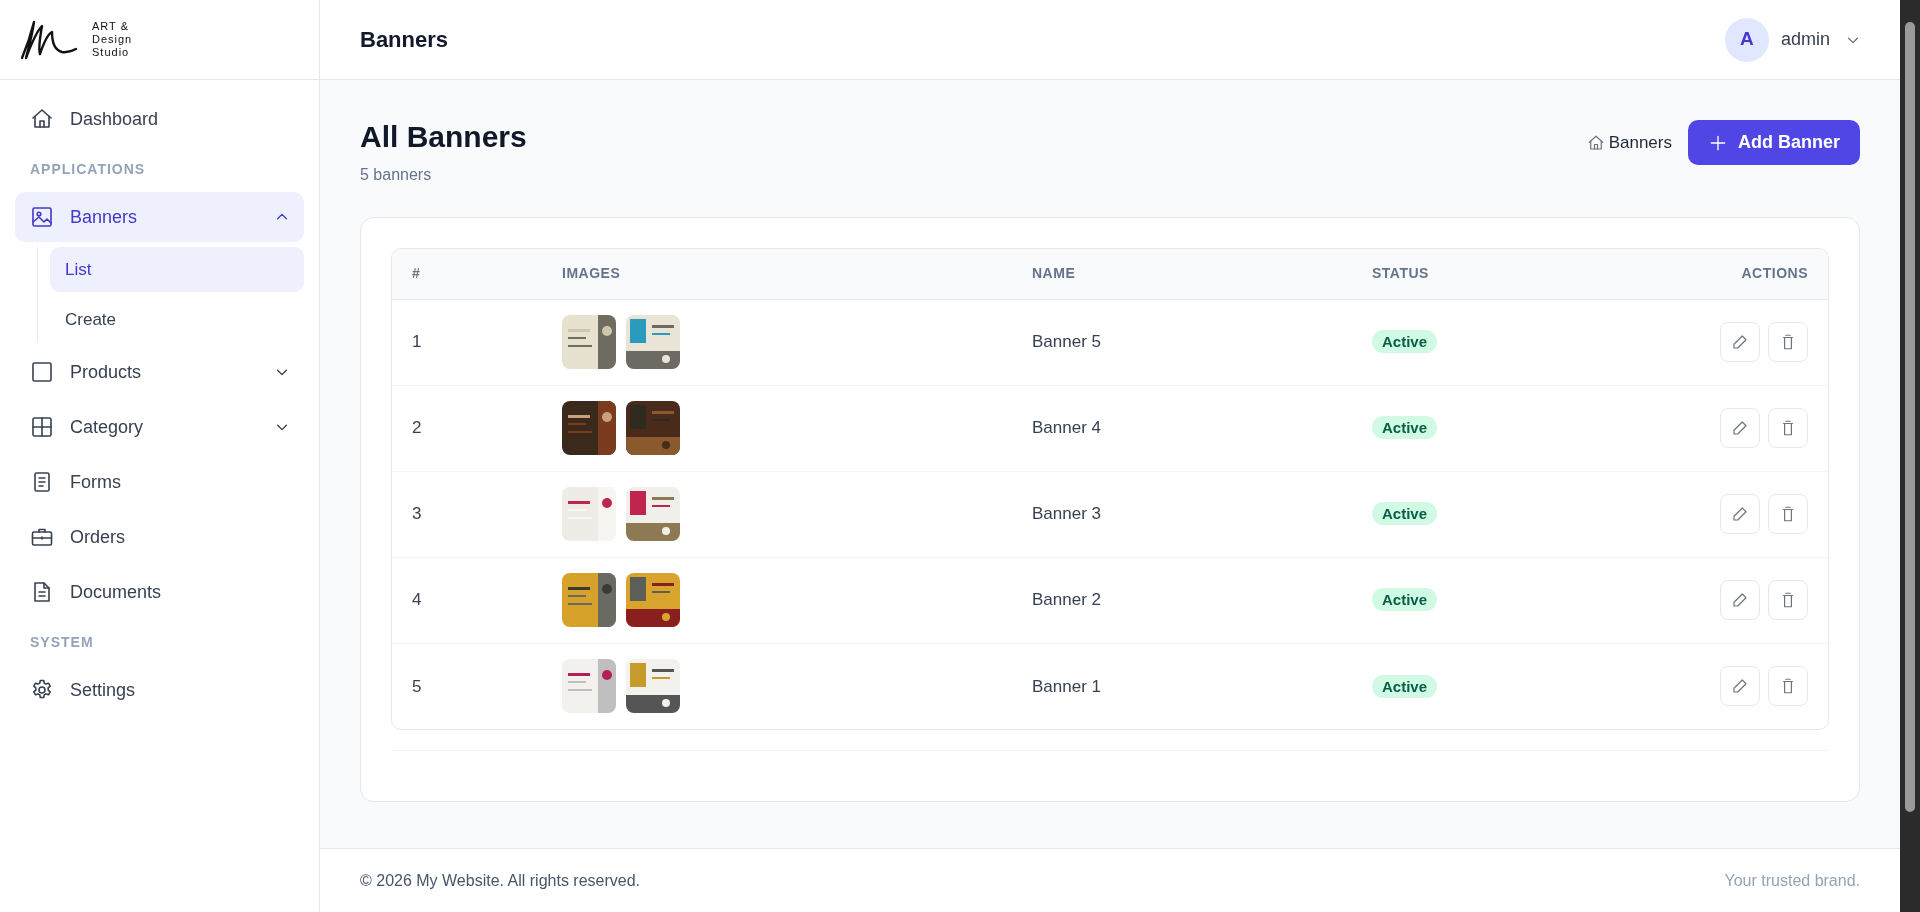 Image resolution: width=1920 pixels, height=912 pixels. I want to click on page-title: All Banners, so click(443, 136).